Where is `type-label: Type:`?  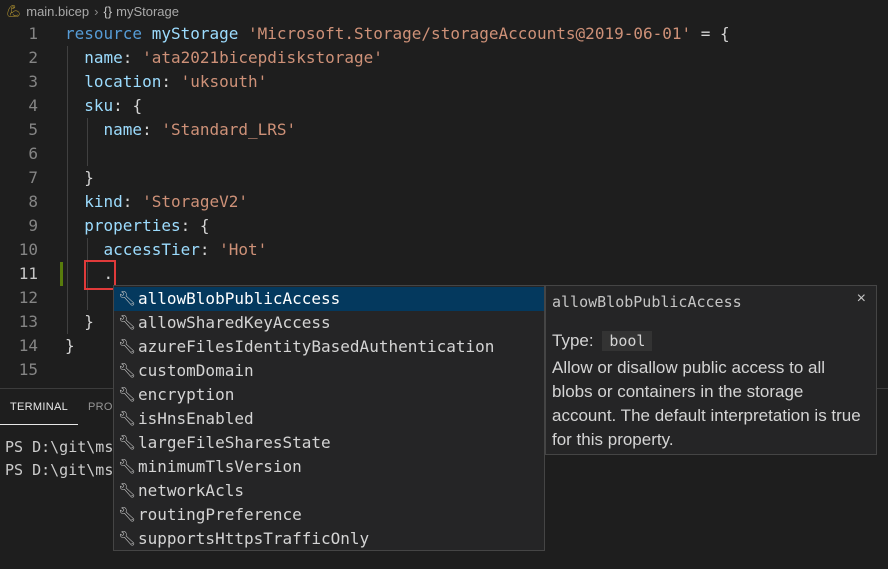 type-label: Type: is located at coordinates (573, 340).